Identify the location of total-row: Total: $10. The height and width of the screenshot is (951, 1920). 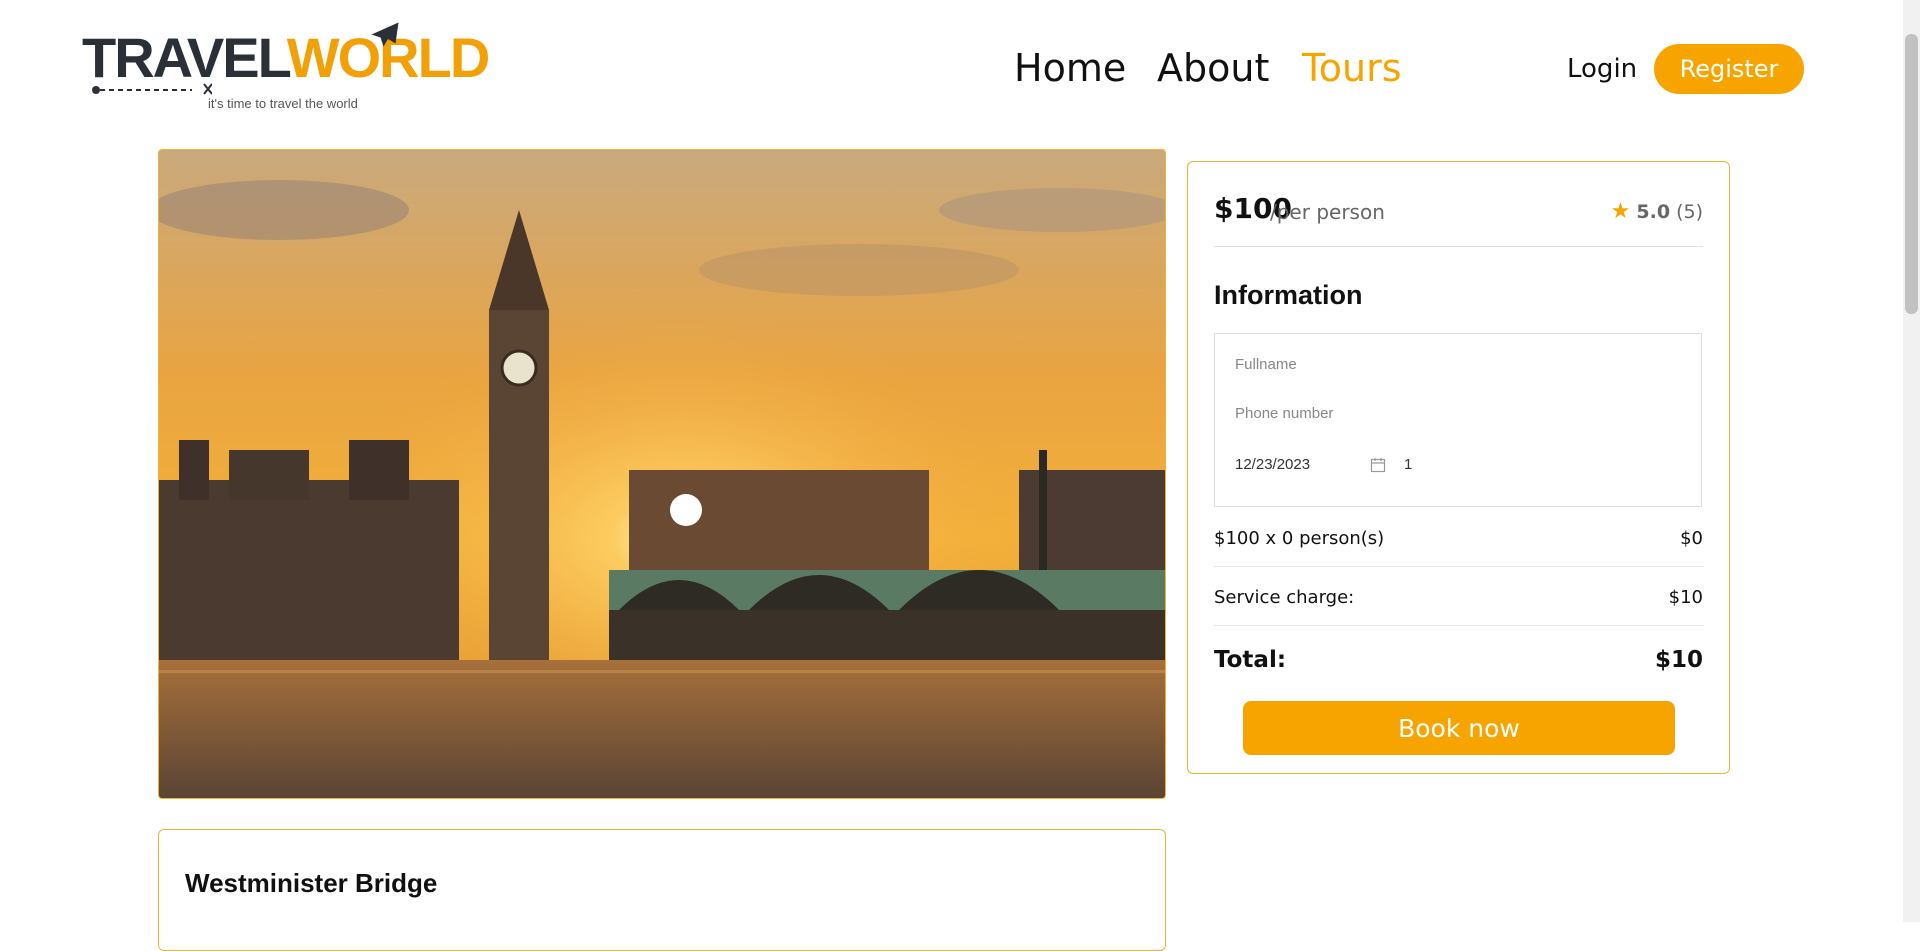
(1458, 660).